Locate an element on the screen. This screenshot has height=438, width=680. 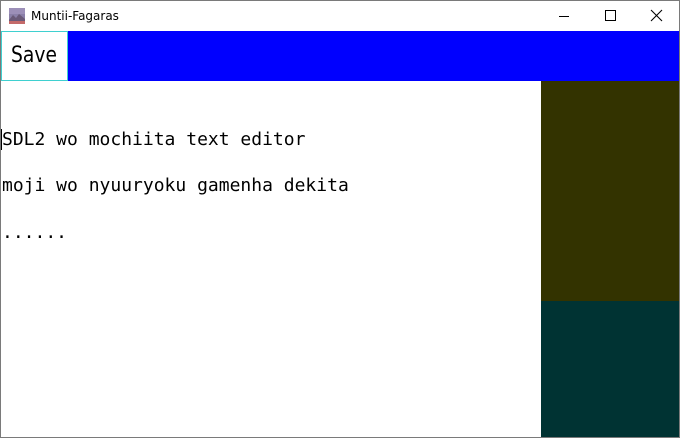
close-button is located at coordinates (656, 16).